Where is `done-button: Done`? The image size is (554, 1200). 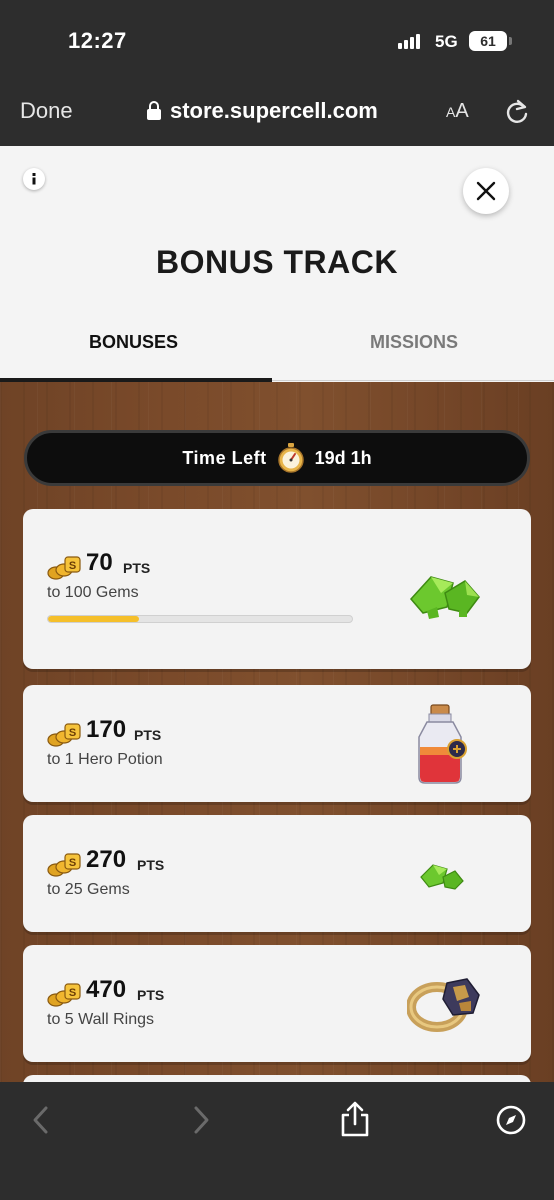
done-button: Done is located at coordinates (46, 111).